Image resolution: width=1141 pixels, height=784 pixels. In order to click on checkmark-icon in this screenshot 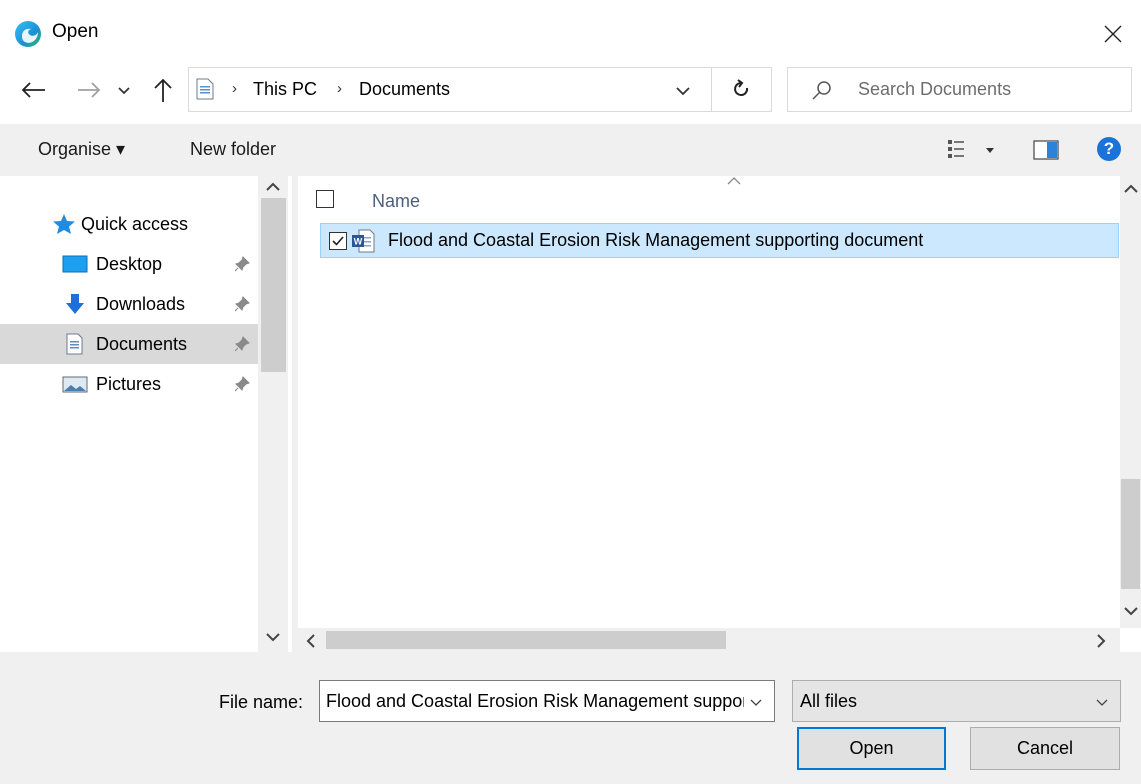, I will do `click(338, 241)`.